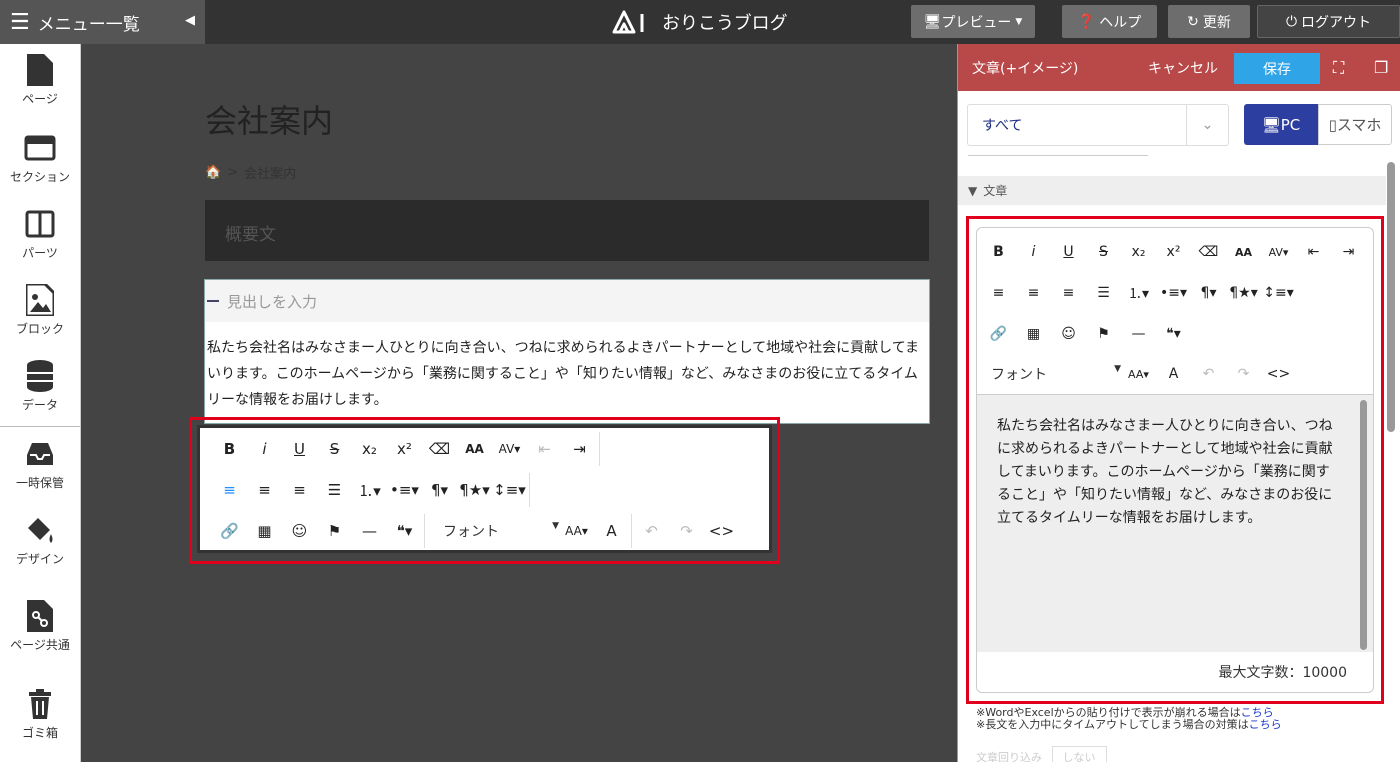  Describe the element at coordinates (973, 21) in the screenshot. I see `preview-button: 🖥 プレビュー ▼` at that location.